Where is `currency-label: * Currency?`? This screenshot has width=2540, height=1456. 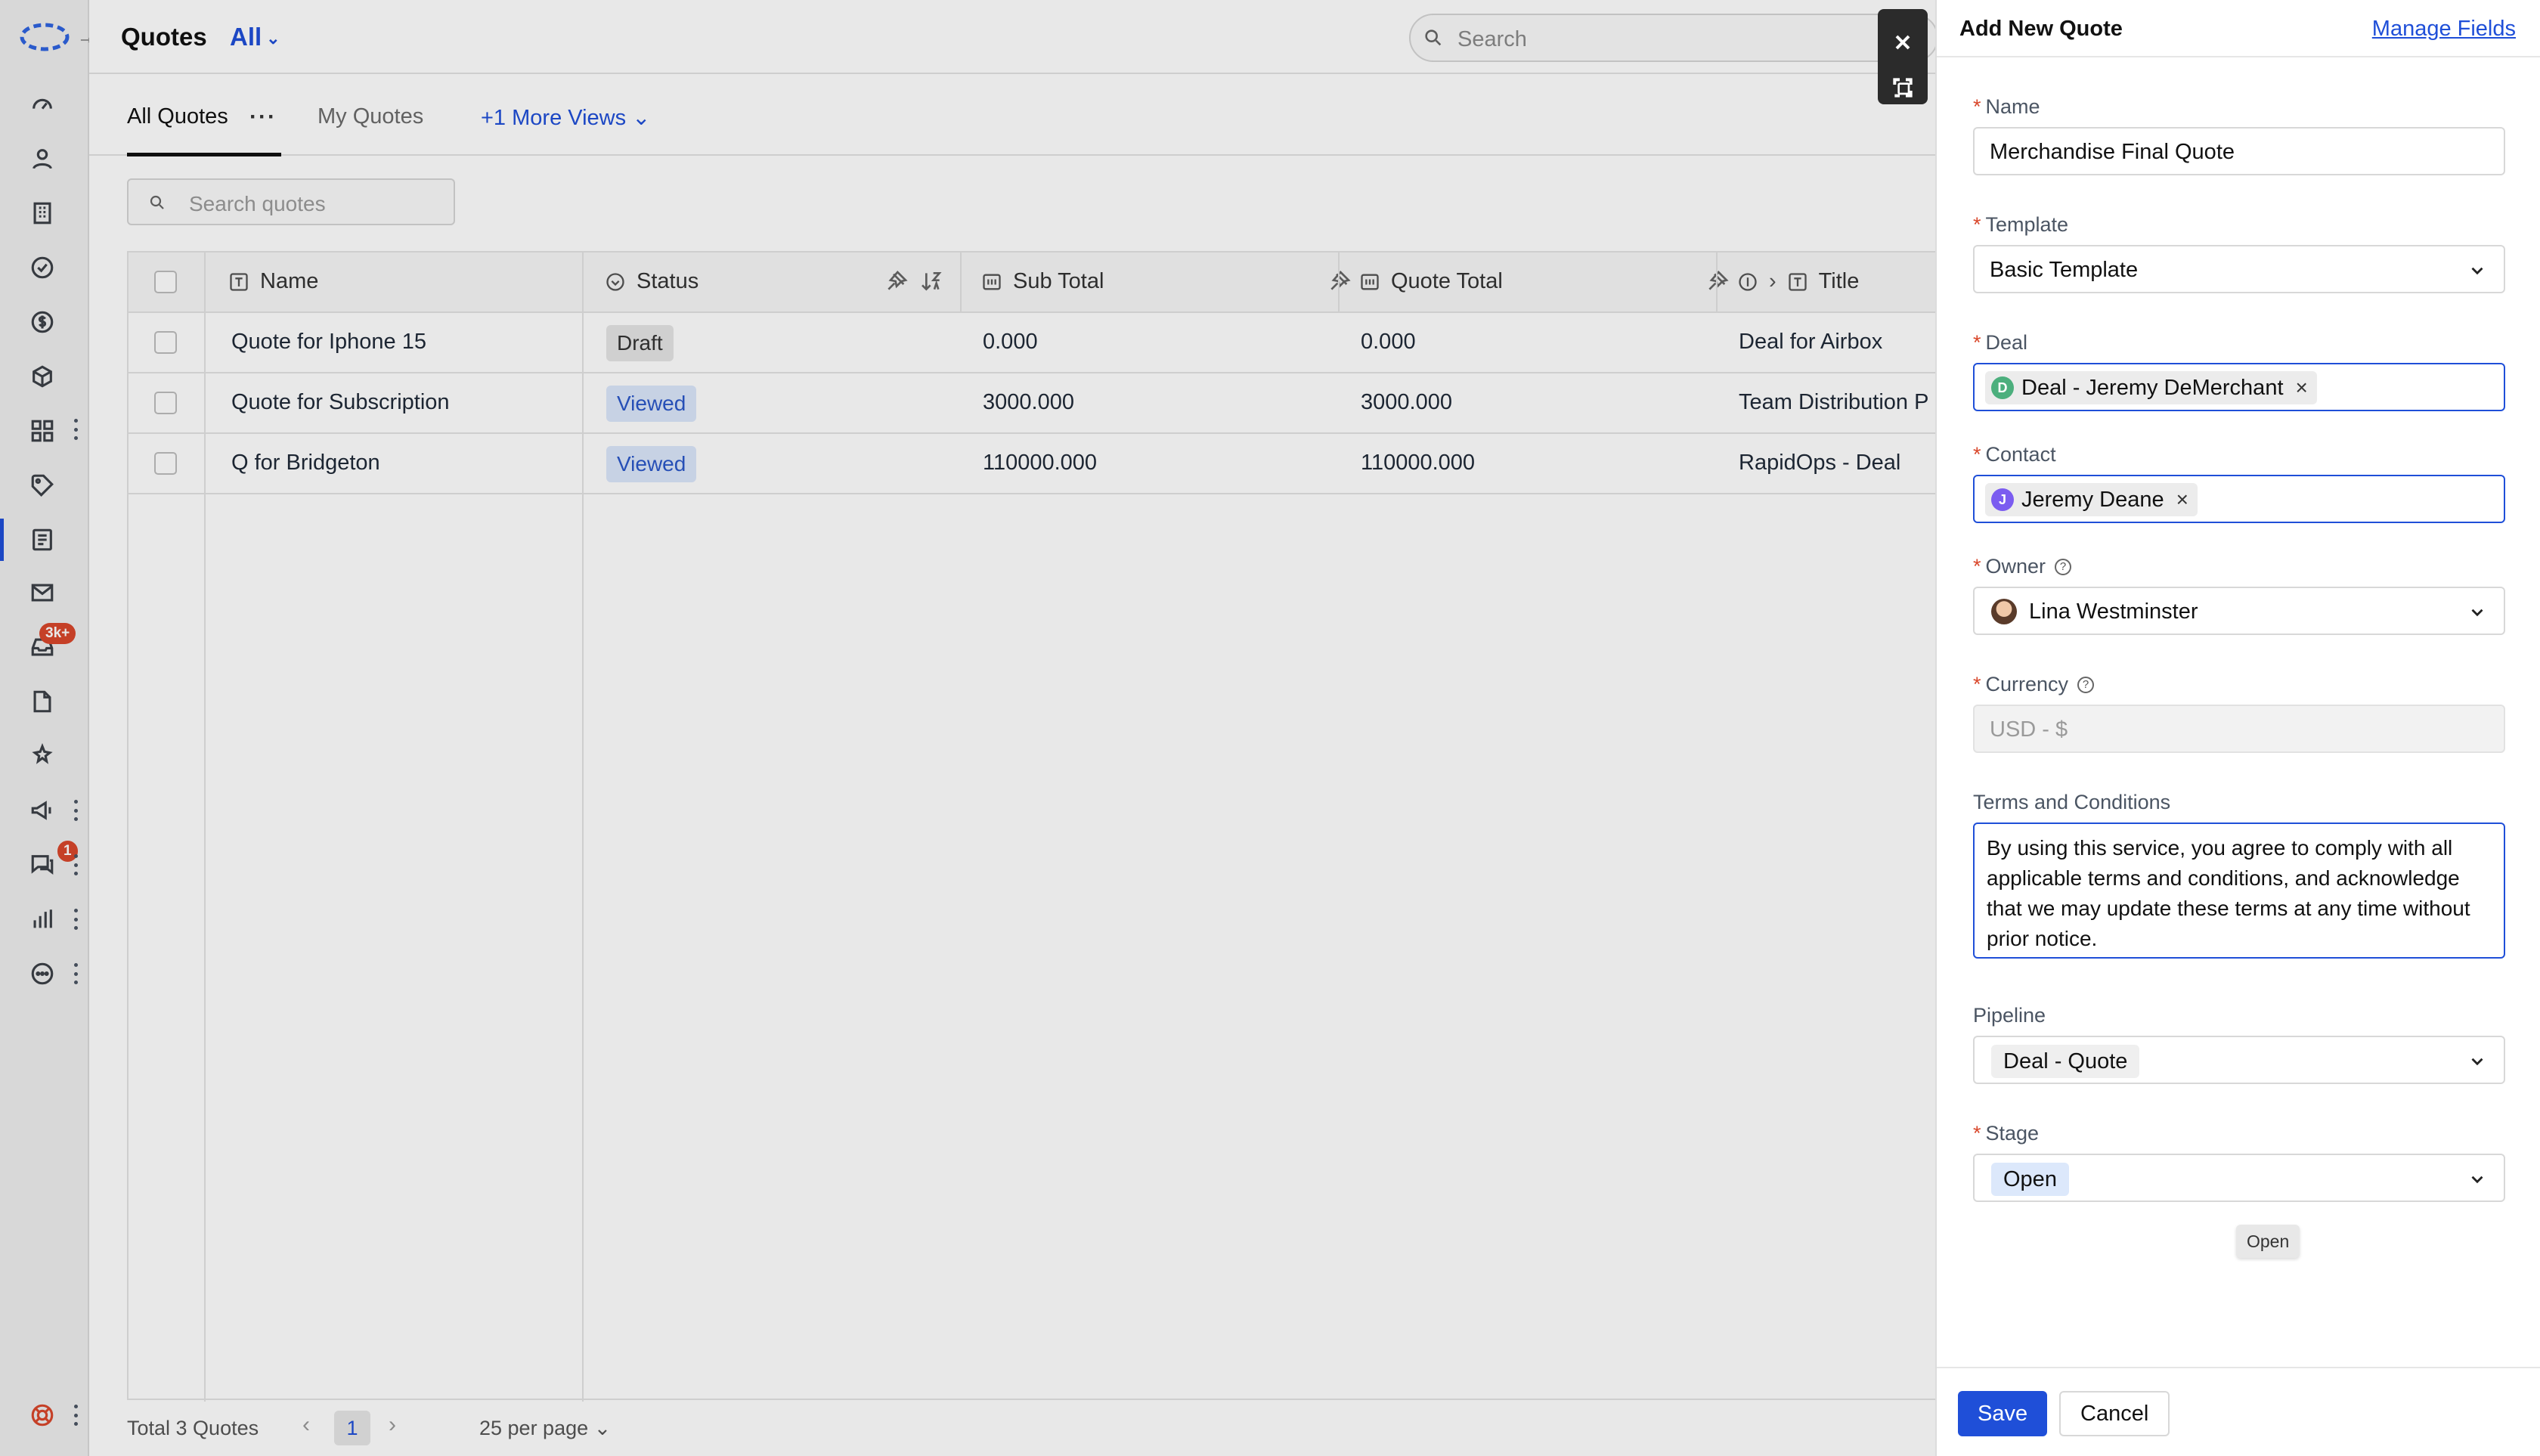
currency-label: * Currency? is located at coordinates (2034, 684).